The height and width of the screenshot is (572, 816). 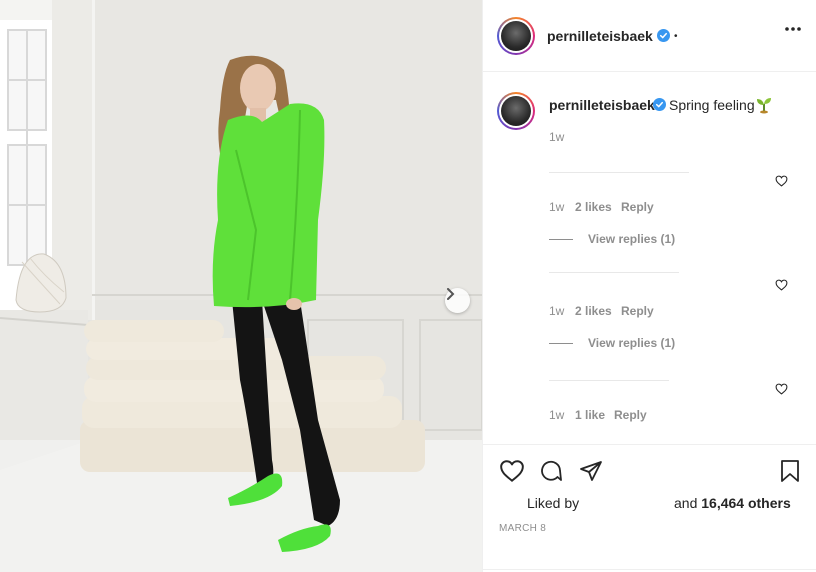 What do you see at coordinates (523, 528) in the screenshot?
I see `post-date: MARCH 8` at bounding box center [523, 528].